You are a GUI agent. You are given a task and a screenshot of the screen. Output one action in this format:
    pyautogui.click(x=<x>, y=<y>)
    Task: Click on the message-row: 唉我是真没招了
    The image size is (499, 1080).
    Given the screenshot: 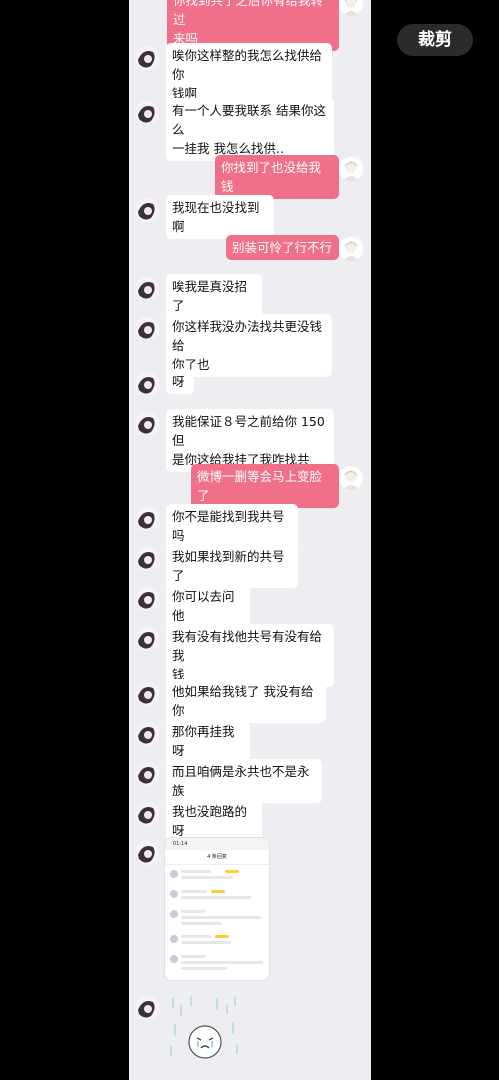 What is the action you would take?
    pyautogui.click(x=250, y=296)
    